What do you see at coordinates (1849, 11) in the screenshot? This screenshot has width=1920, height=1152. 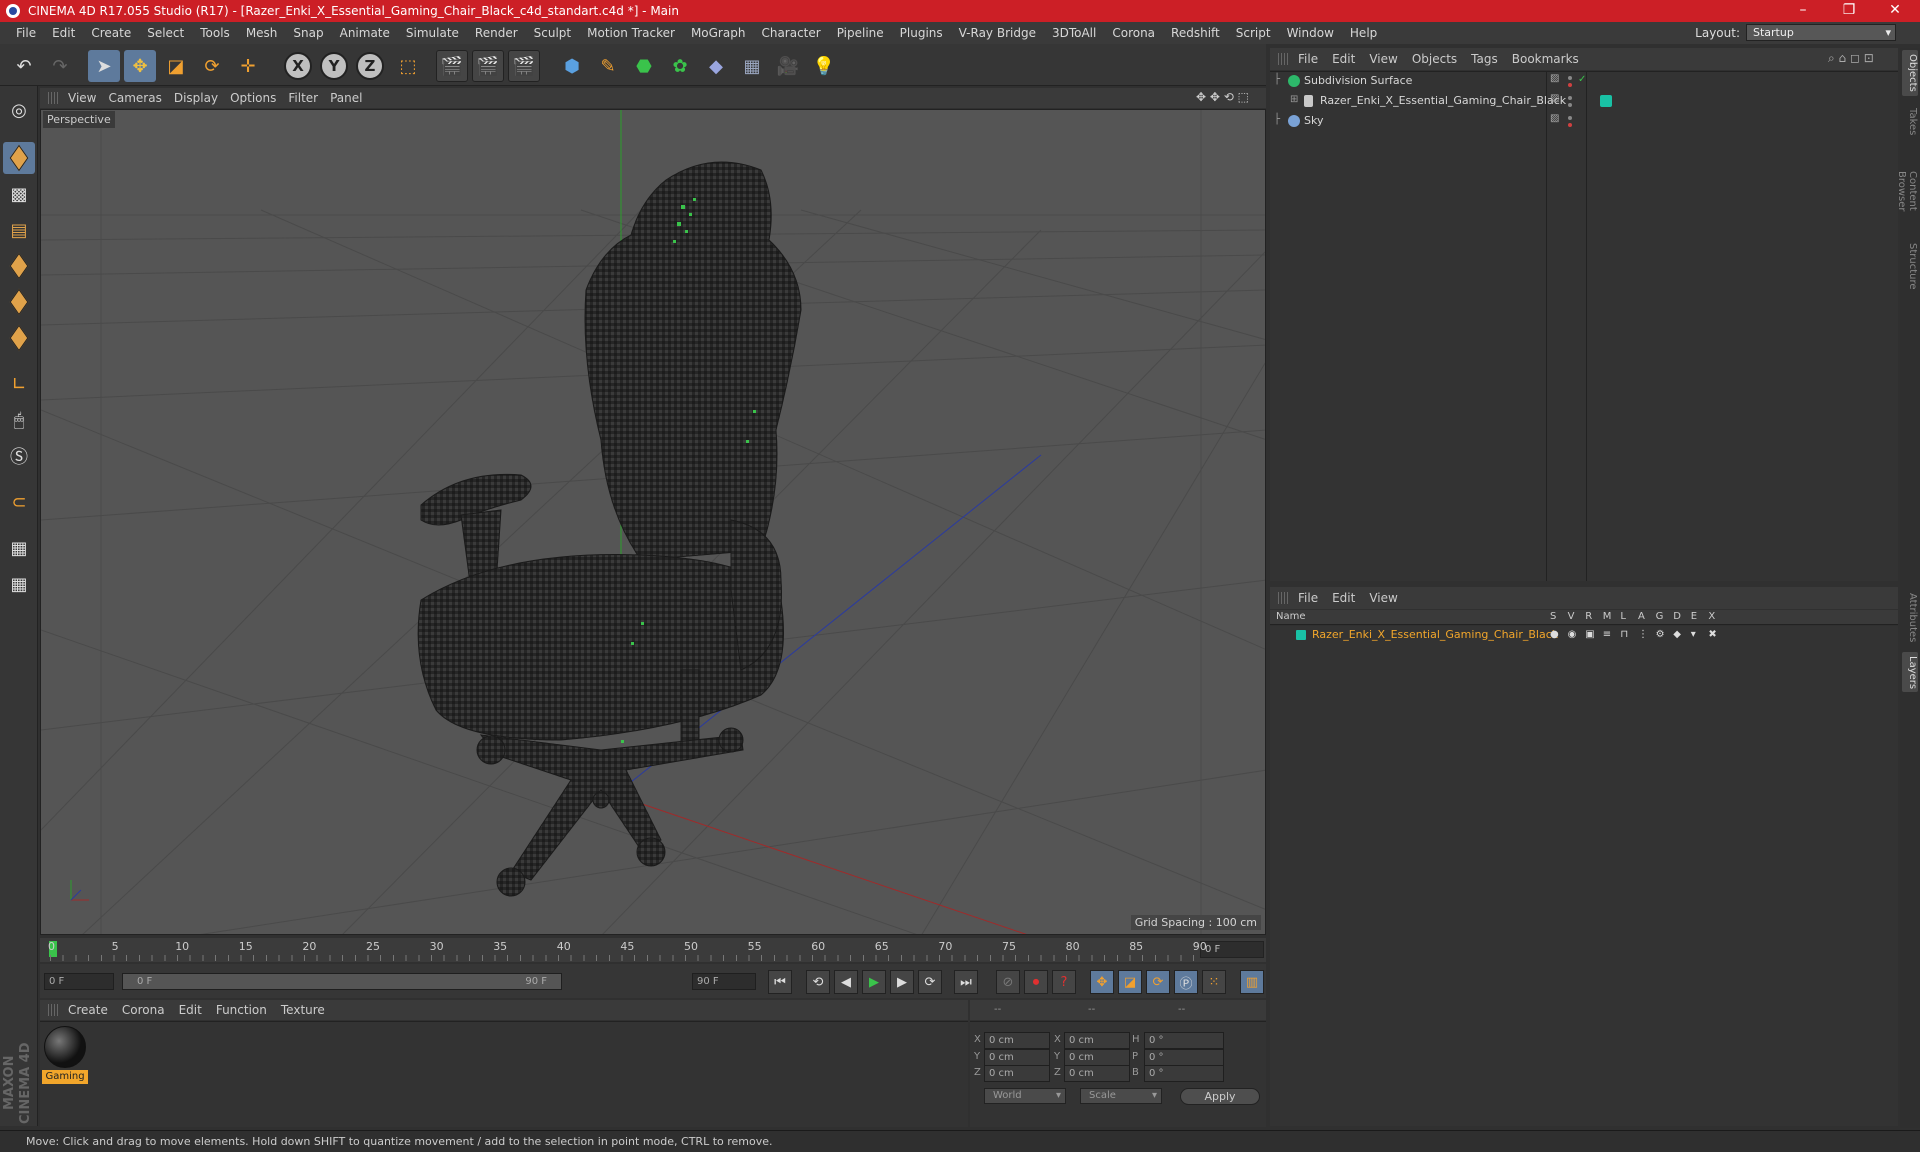 I see `maximize-button: ❐` at bounding box center [1849, 11].